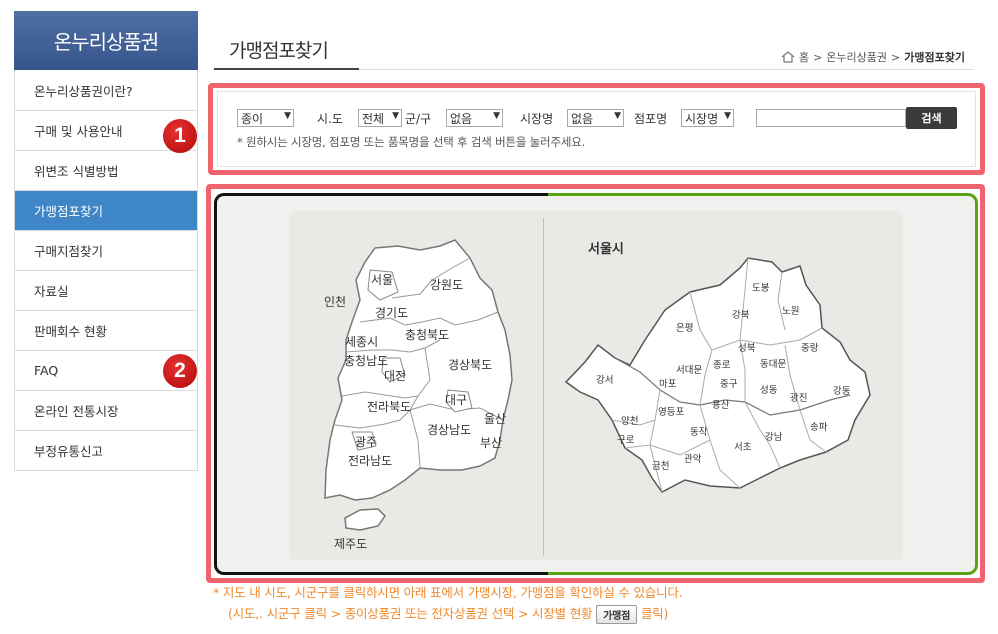 The width and height of the screenshot is (998, 634). I want to click on jeju-outline, so click(365, 519).